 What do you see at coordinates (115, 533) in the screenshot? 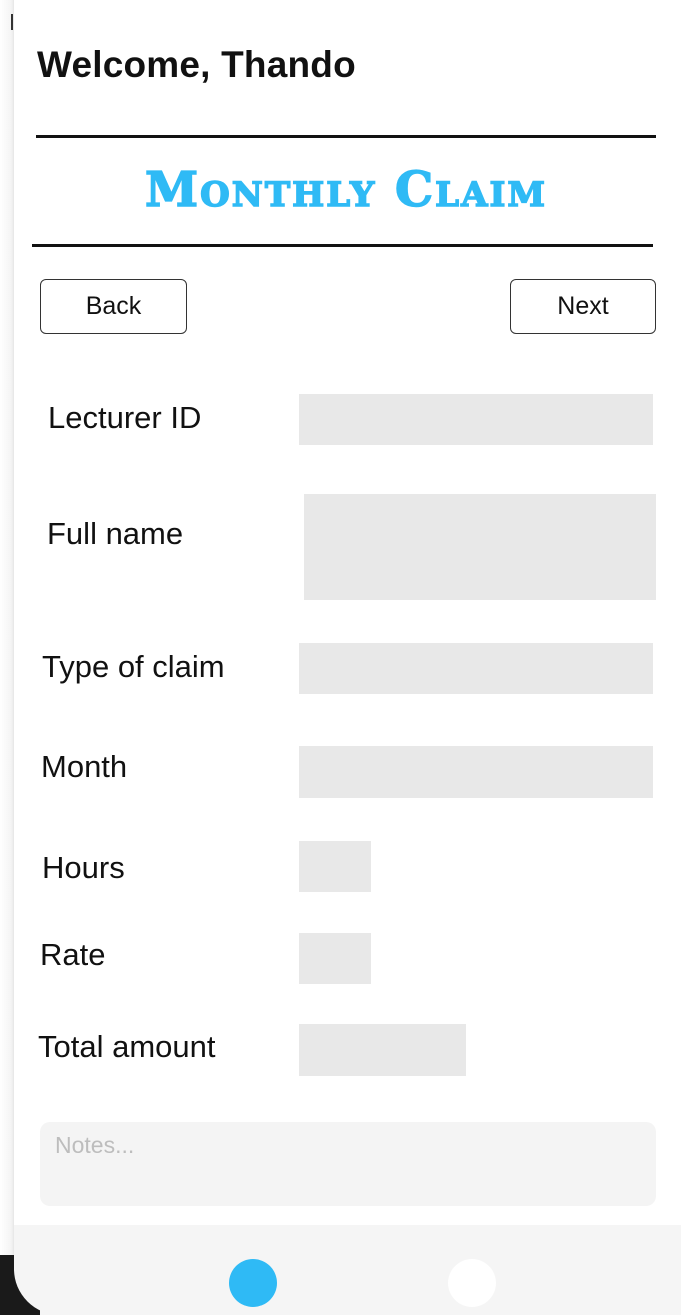
I see `full-name-label: Full name` at bounding box center [115, 533].